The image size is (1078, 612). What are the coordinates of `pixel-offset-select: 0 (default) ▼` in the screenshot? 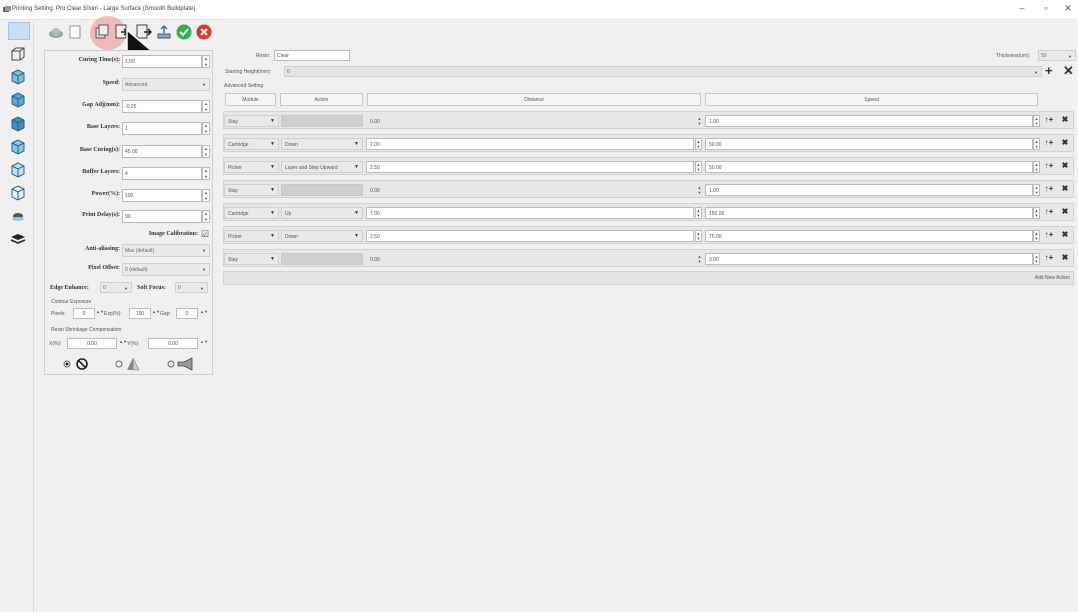 It's located at (166, 269).